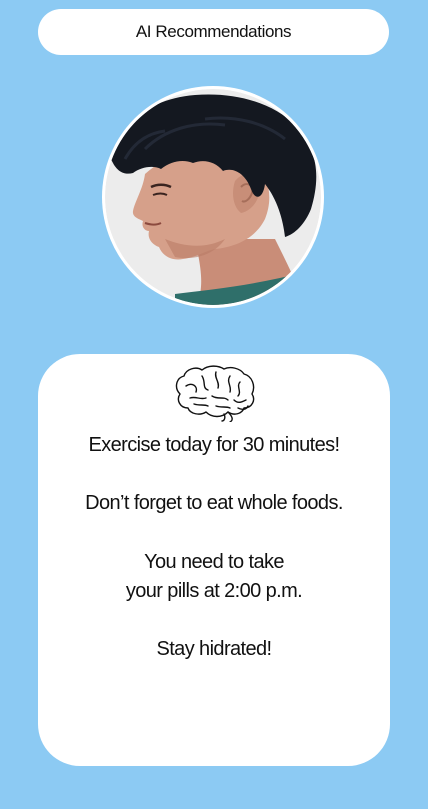 Image resolution: width=428 pixels, height=809 pixels. What do you see at coordinates (214, 649) in the screenshot?
I see `recommendation-hydrate: Stay hidrated!` at bounding box center [214, 649].